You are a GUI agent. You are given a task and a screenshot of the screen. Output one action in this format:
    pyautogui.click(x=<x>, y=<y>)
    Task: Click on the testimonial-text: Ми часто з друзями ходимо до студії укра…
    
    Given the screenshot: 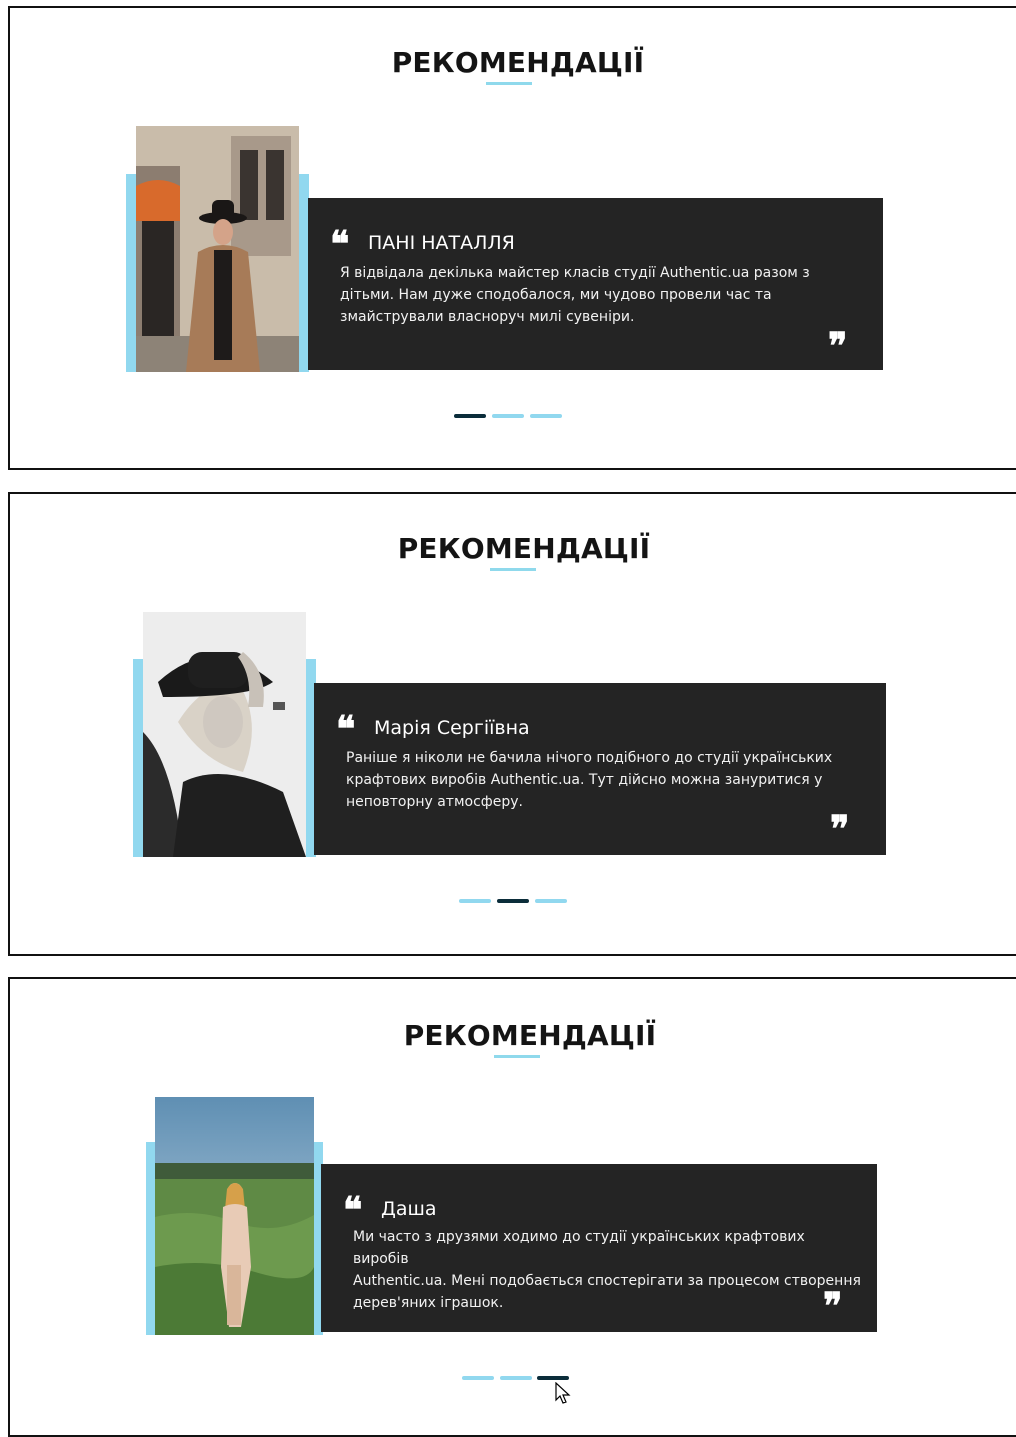 What is the action you would take?
    pyautogui.click(x=607, y=1270)
    